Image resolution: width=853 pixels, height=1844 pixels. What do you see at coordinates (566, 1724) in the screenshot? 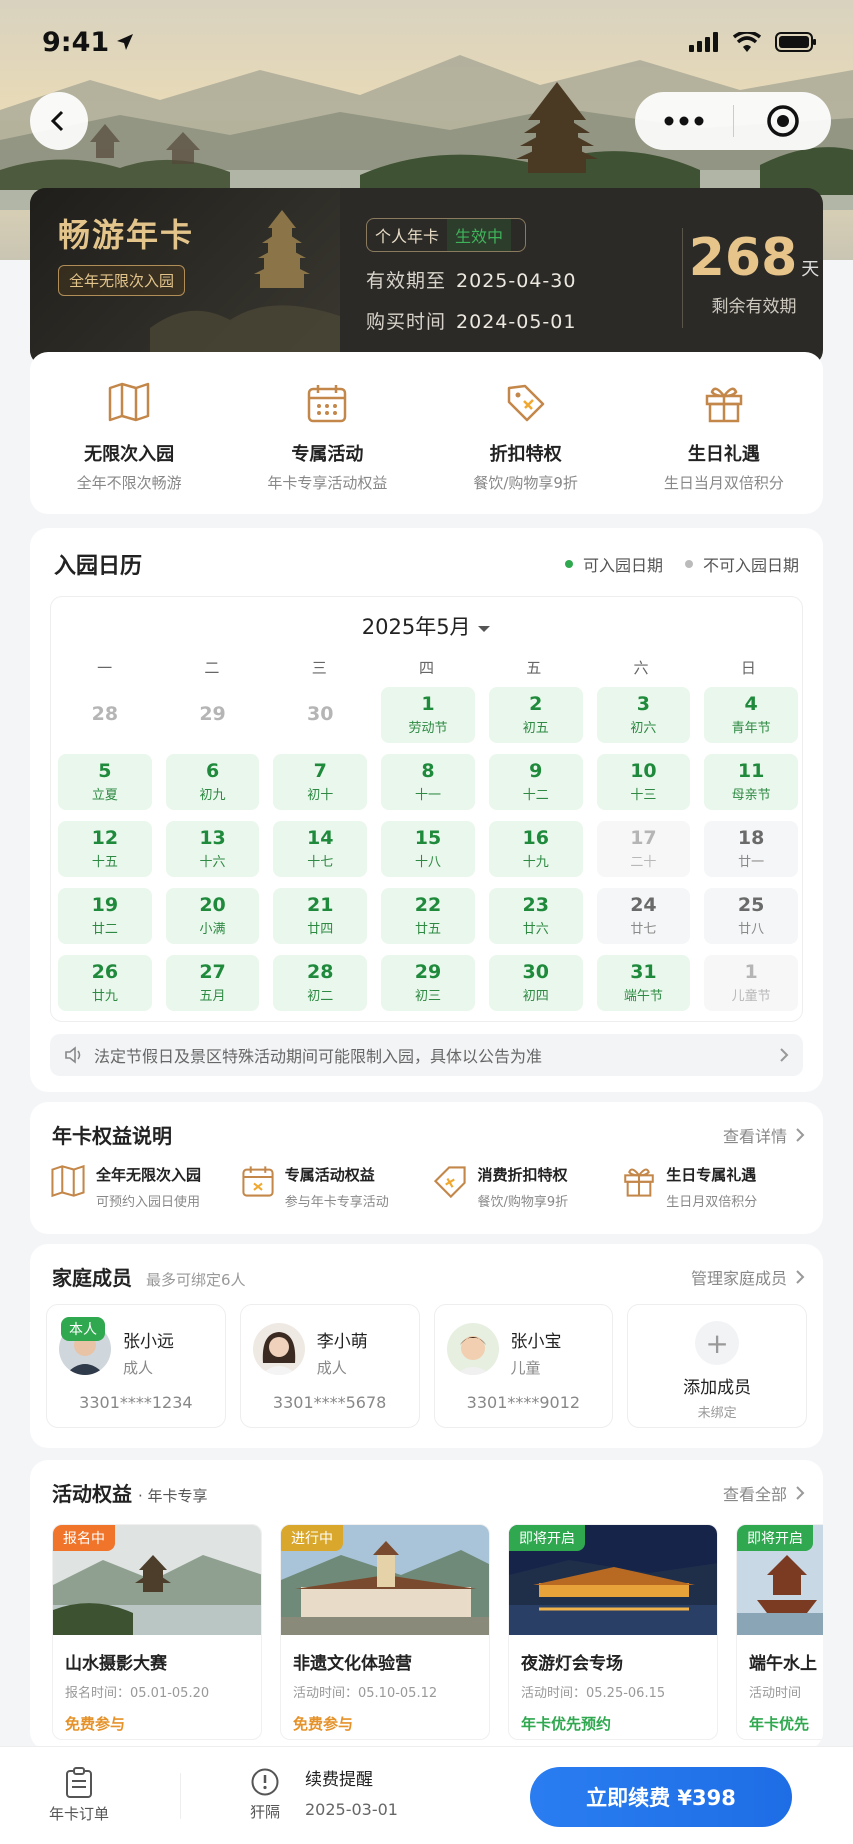
I see `activity-price: 年卡优先预约` at bounding box center [566, 1724].